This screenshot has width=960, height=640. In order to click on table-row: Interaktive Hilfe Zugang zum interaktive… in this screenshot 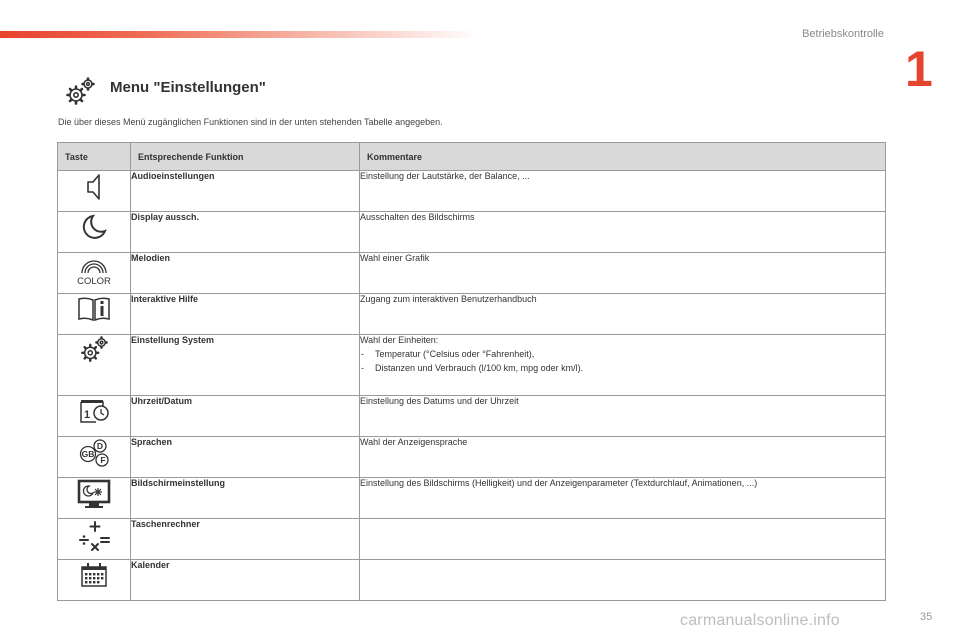, I will do `click(471, 314)`.